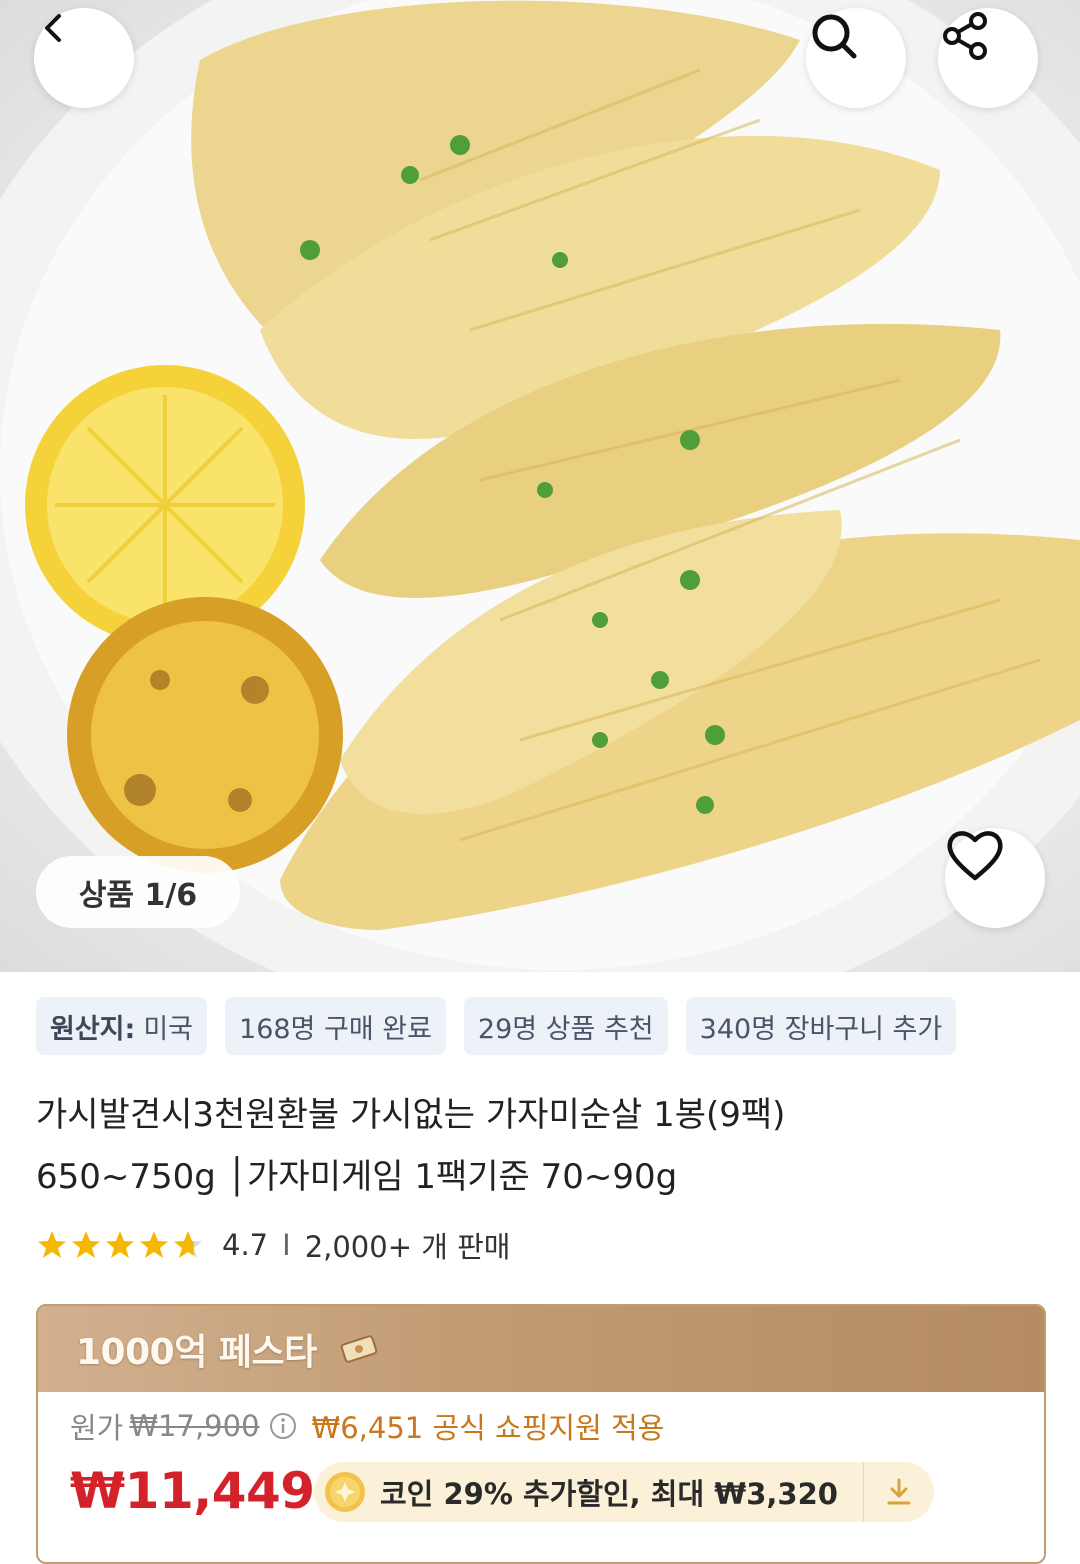 This screenshot has width=1080, height=1564. I want to click on search-button, so click(856, 58).